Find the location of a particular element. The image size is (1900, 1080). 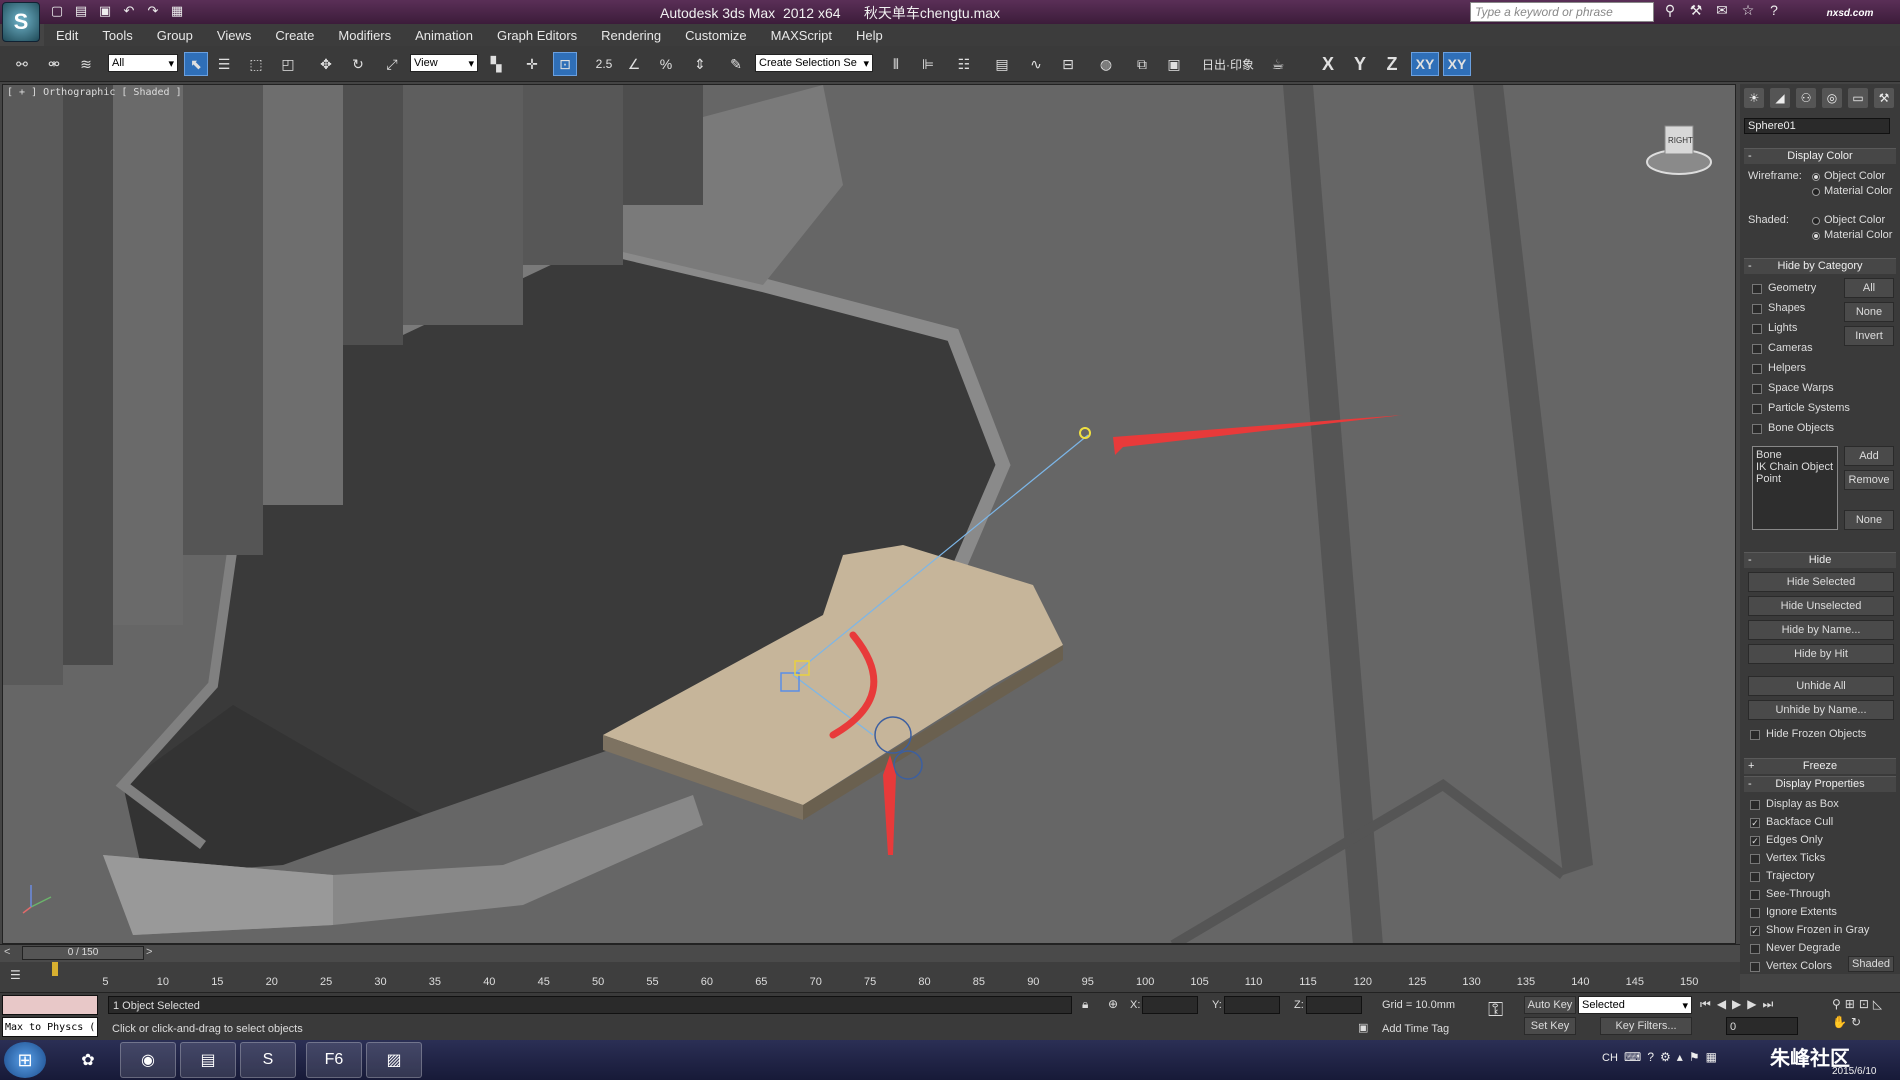

tray-network-icon: ▦ is located at coordinates (1711, 1057).